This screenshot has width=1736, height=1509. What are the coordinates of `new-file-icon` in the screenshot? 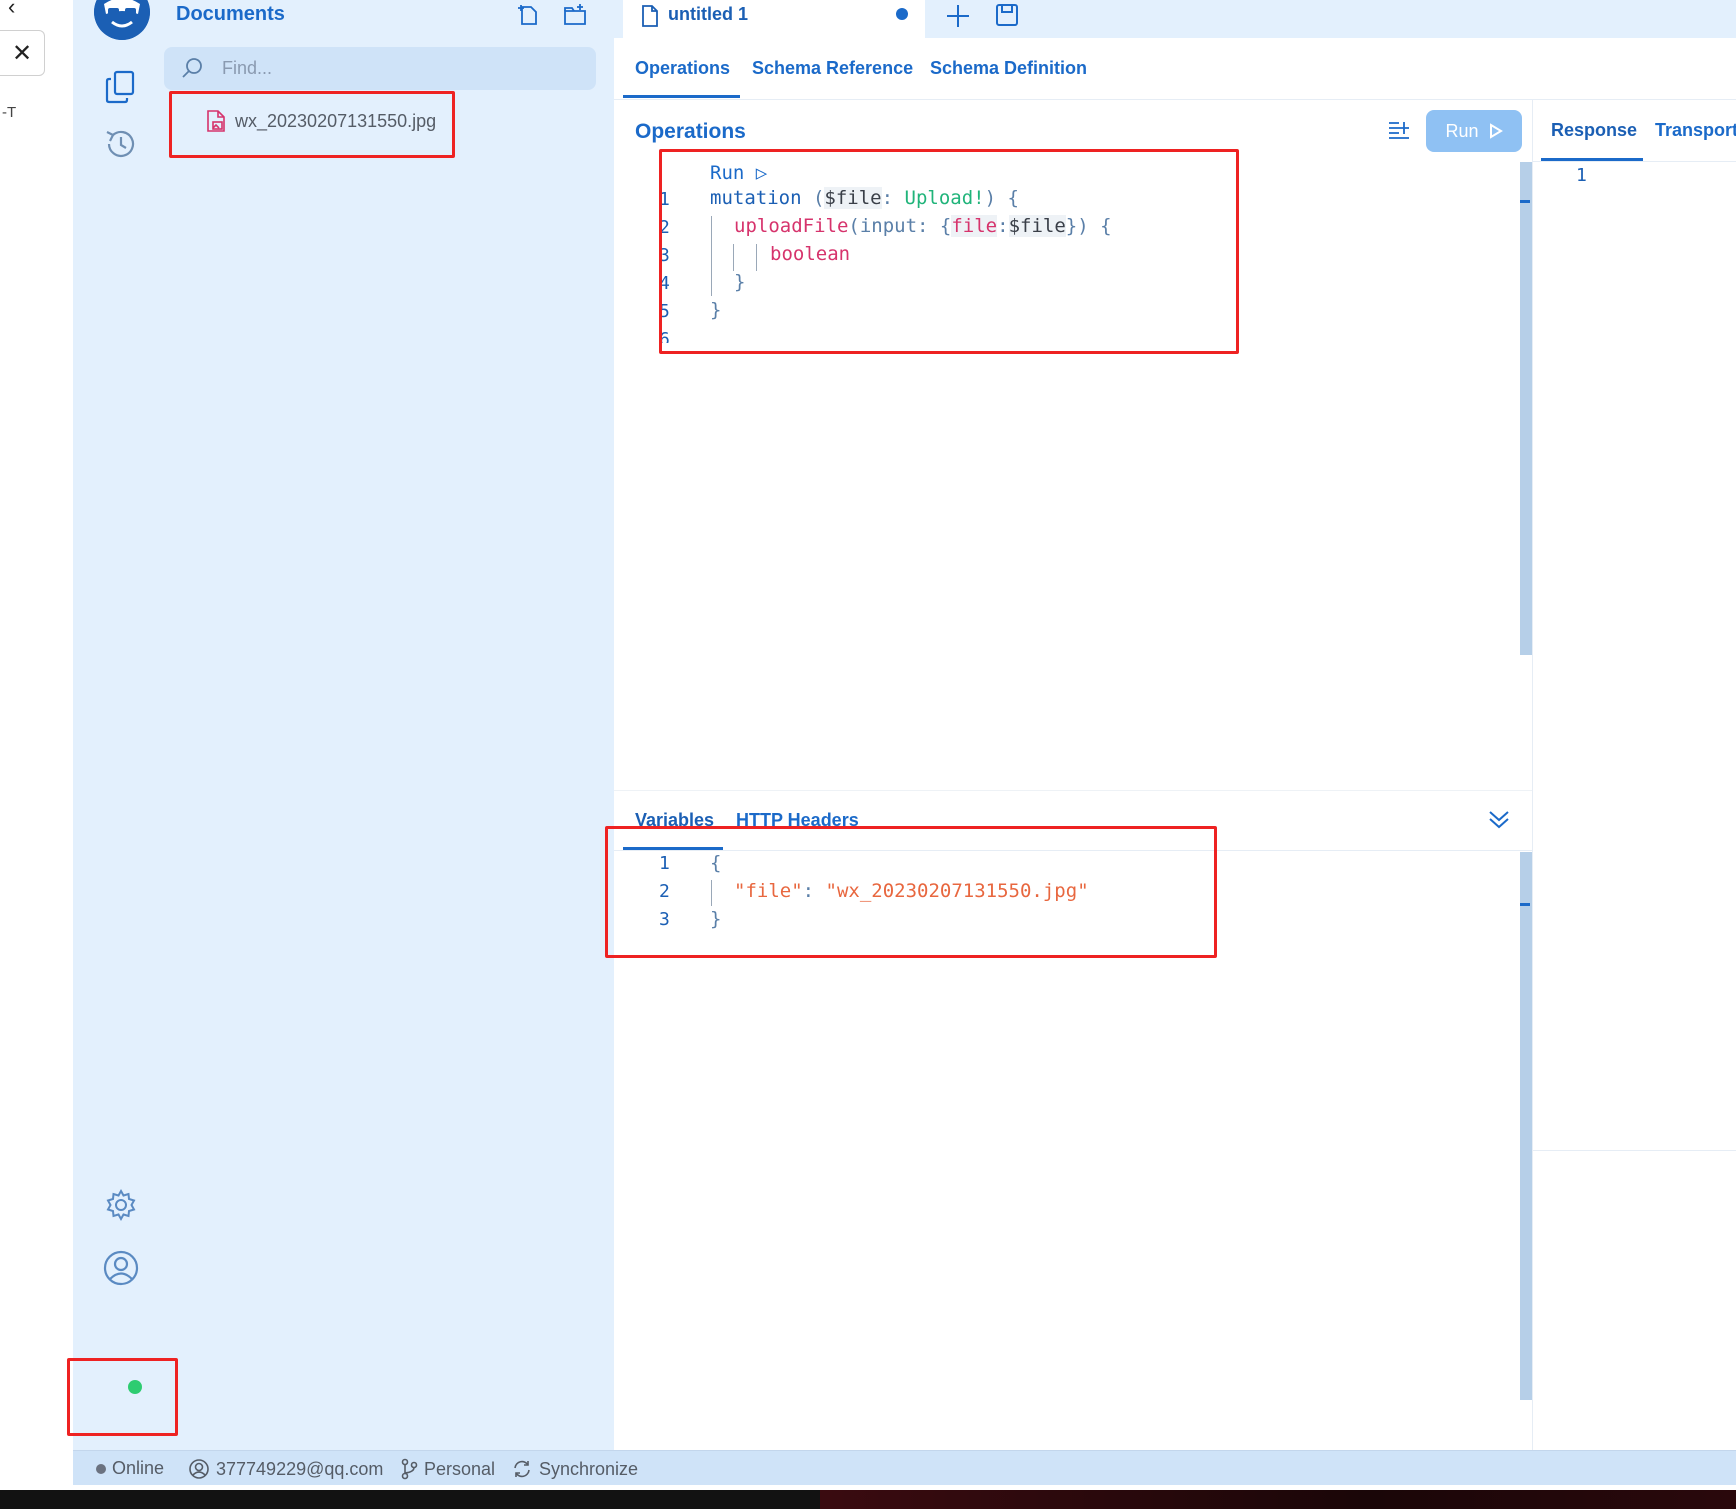 It's located at (527, 15).